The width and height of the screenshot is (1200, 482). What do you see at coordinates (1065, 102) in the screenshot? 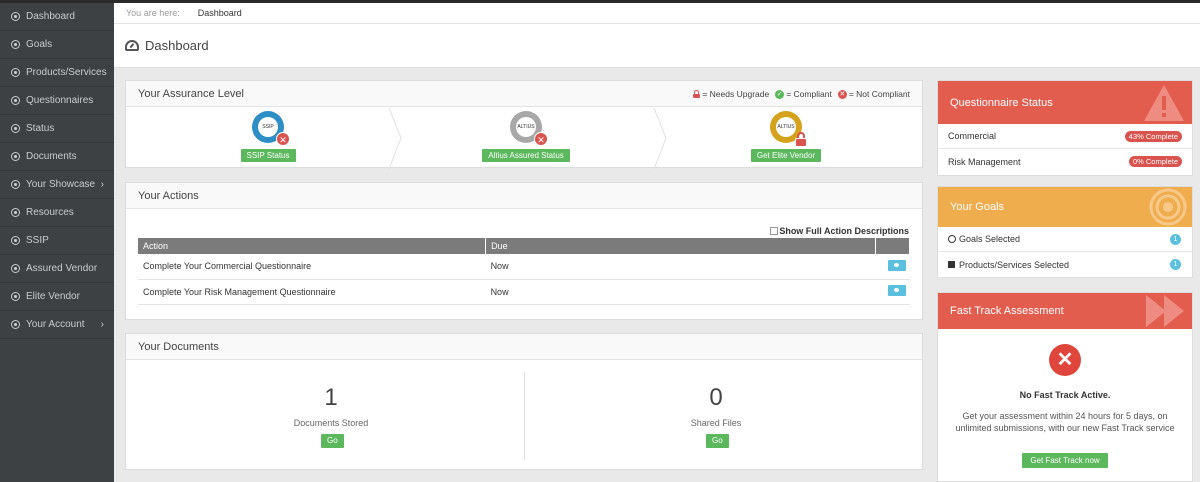
I see `questionnaire-status-header: Questionnaire Status` at bounding box center [1065, 102].